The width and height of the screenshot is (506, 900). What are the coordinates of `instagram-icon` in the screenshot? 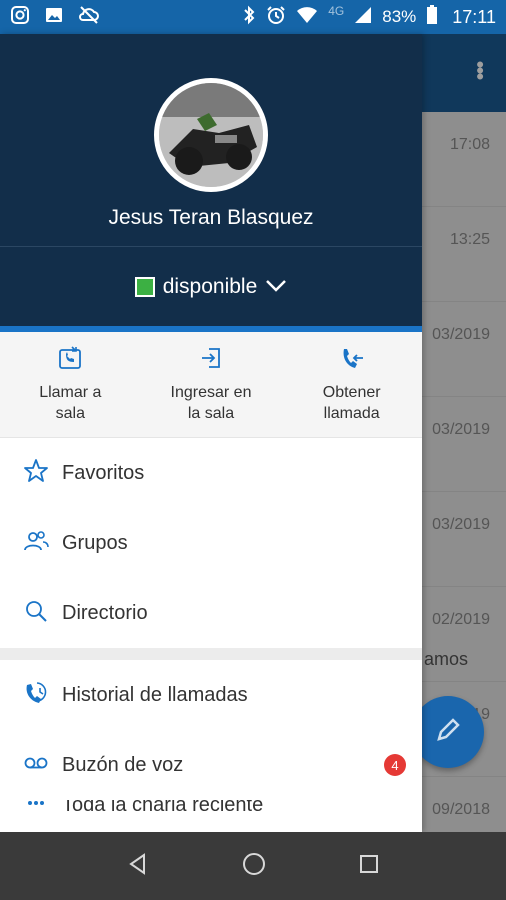 It's located at (20, 17).